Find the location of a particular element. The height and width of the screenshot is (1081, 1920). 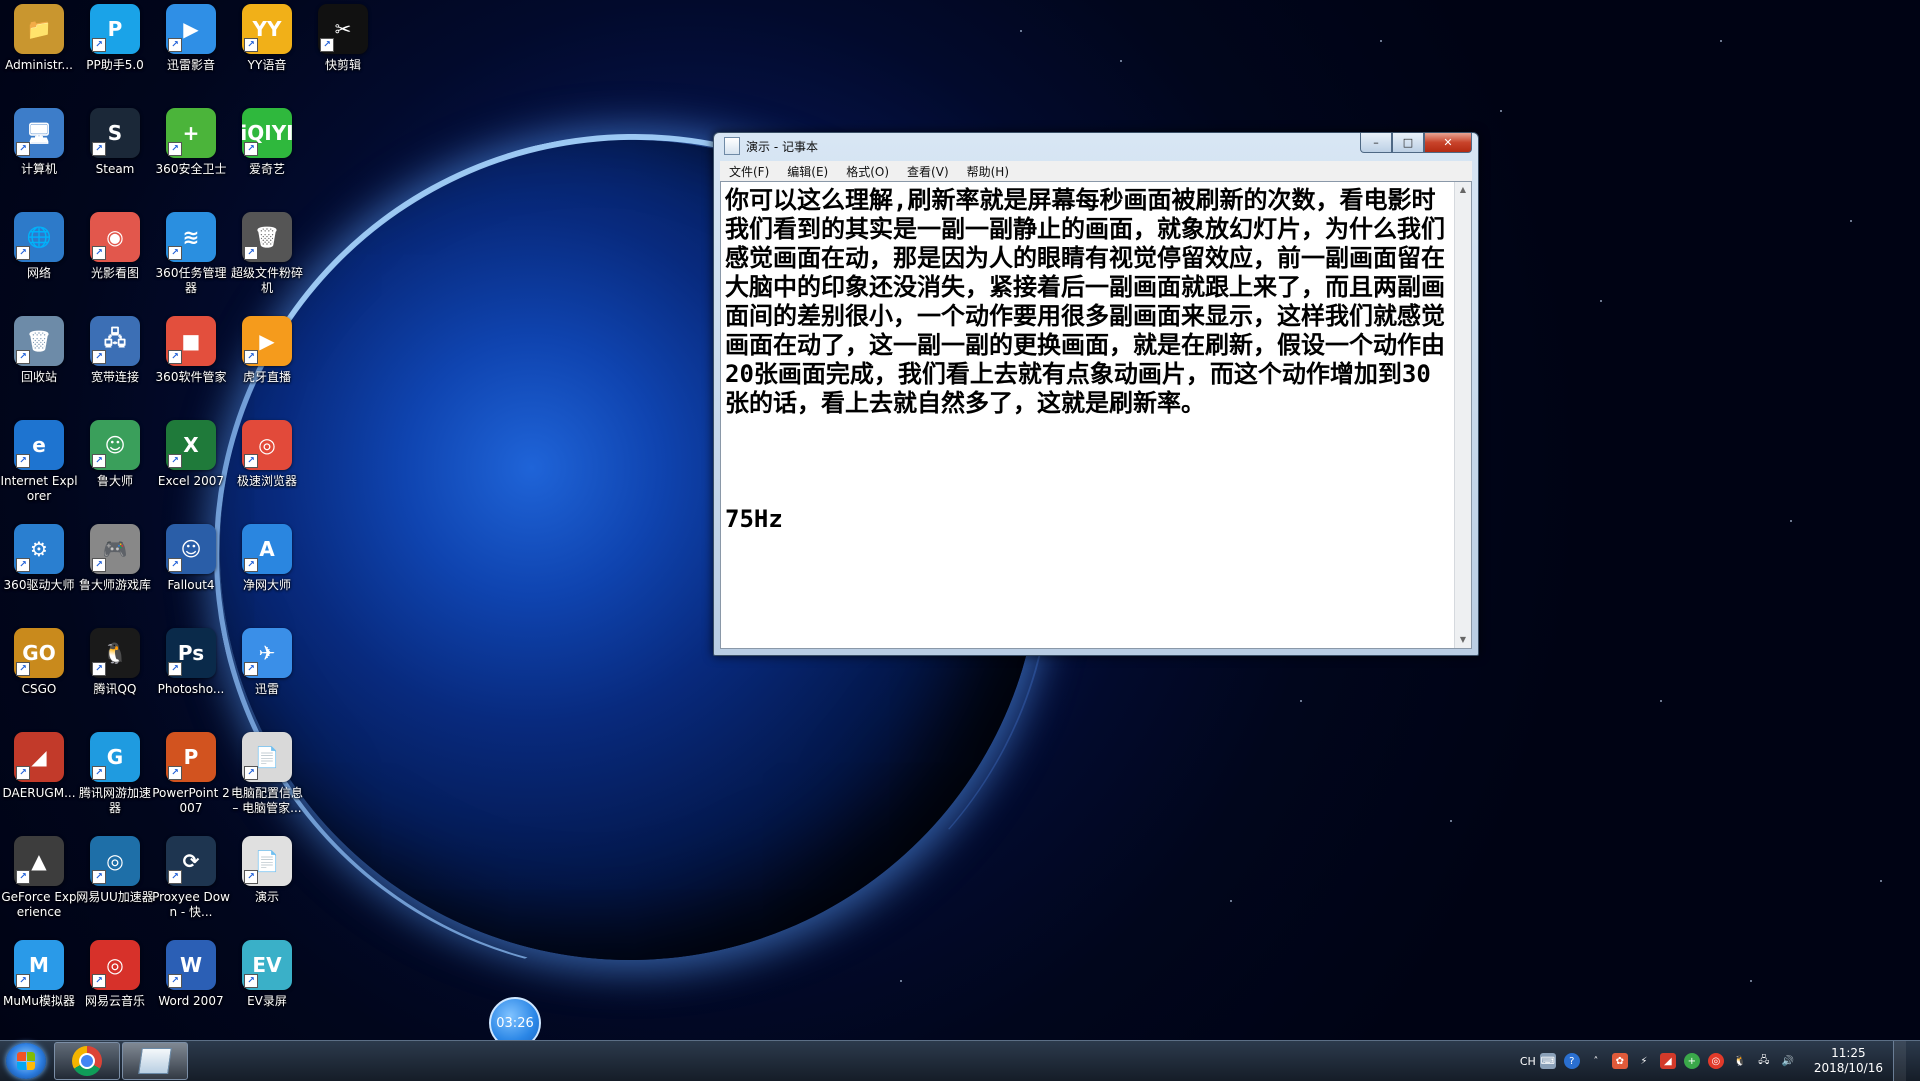

desktop-icon: + ↗ 360安全卫士 is located at coordinates (191, 158).